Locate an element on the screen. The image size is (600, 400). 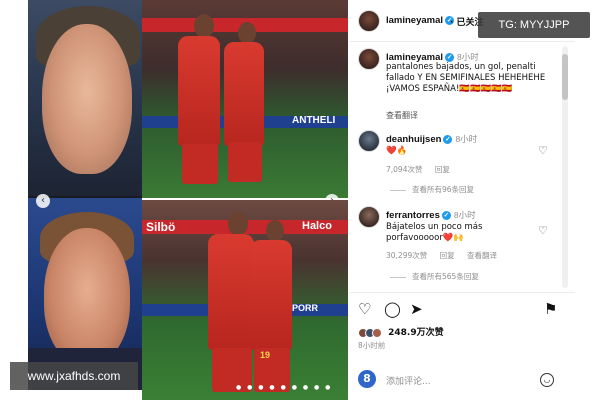
comment-text-1: ❤️🔥 is located at coordinates (397, 151).